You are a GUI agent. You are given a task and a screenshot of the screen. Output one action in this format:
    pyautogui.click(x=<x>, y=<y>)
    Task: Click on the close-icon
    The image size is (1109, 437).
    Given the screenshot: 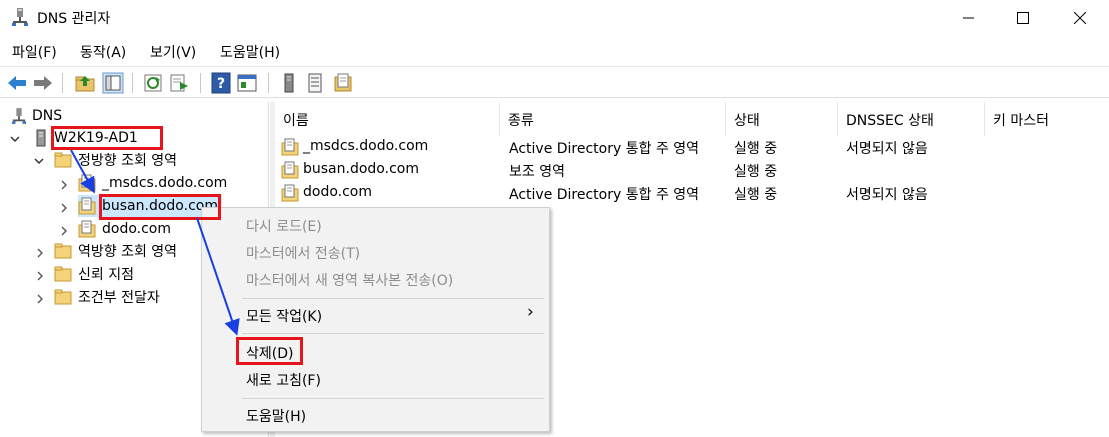 What is the action you would take?
    pyautogui.click(x=1080, y=18)
    